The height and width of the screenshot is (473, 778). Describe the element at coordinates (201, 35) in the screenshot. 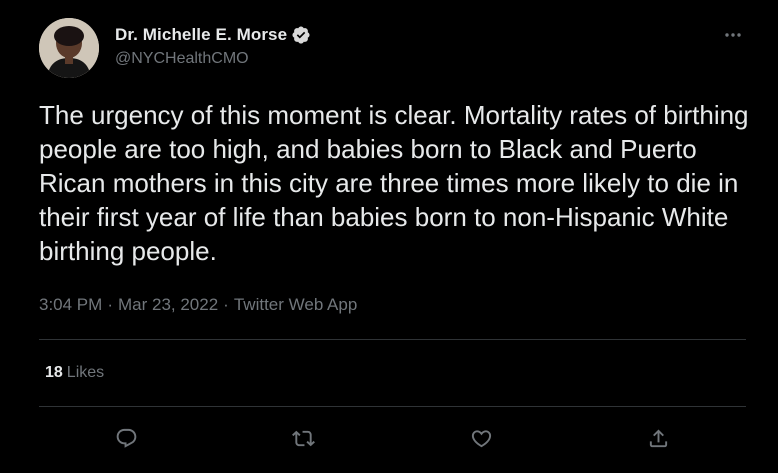

I see `author-display-name: Dr. Michelle E. Morse` at that location.